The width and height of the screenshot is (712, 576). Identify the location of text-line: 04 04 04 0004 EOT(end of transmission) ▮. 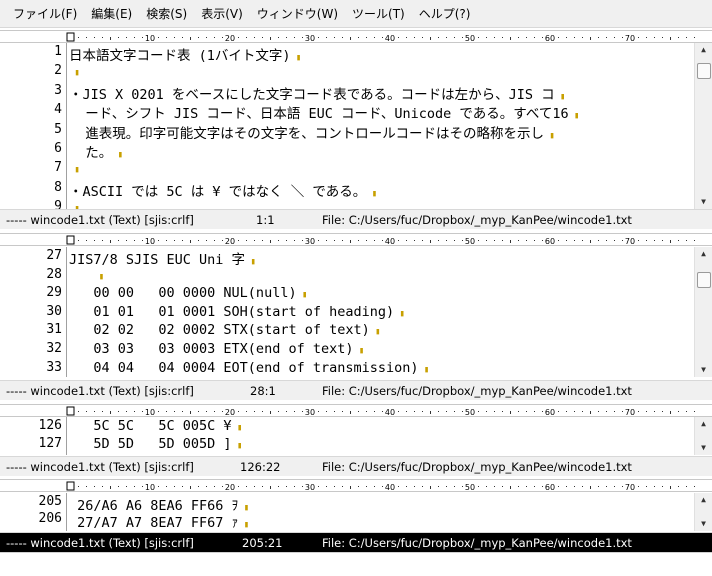
(249, 368).